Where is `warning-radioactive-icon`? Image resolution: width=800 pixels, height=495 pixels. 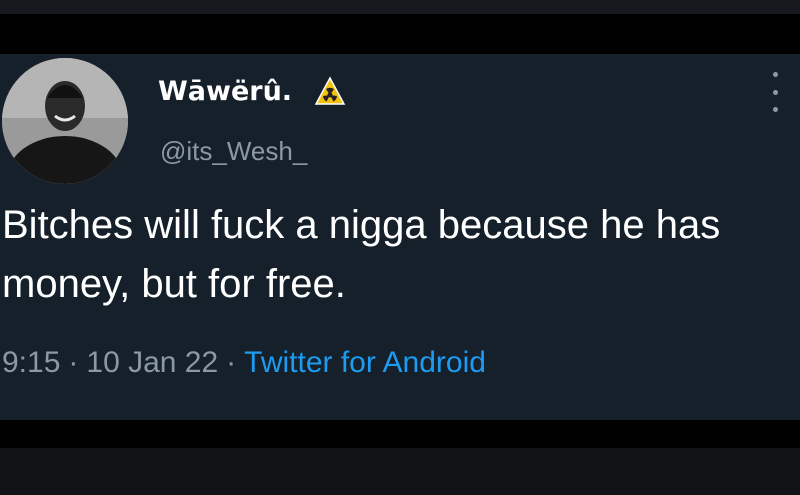 warning-radioactive-icon is located at coordinates (330, 91).